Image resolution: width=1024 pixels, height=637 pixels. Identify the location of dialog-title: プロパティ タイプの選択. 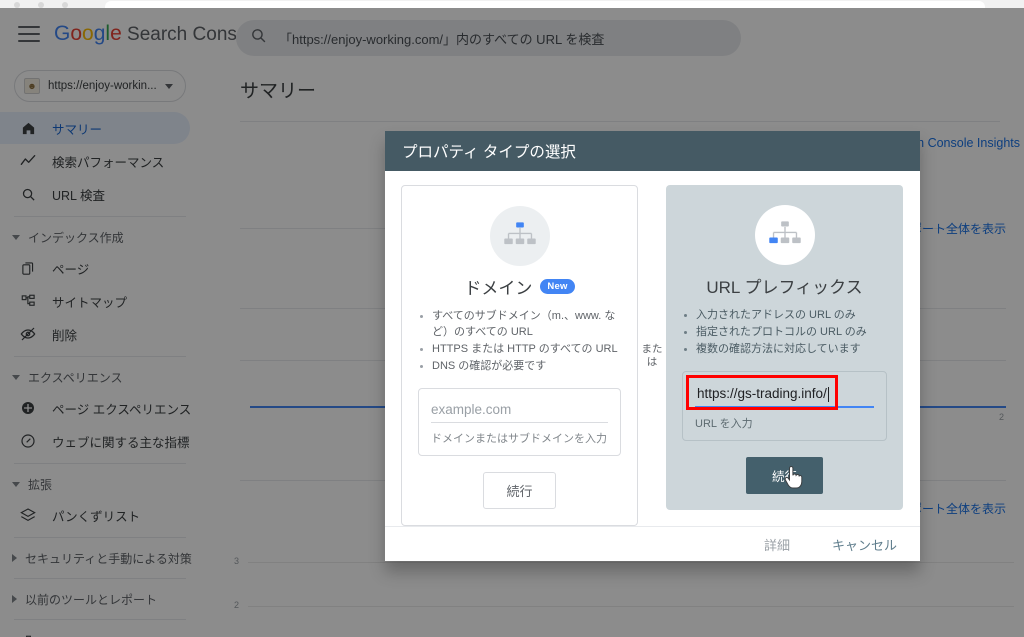
(489, 153).